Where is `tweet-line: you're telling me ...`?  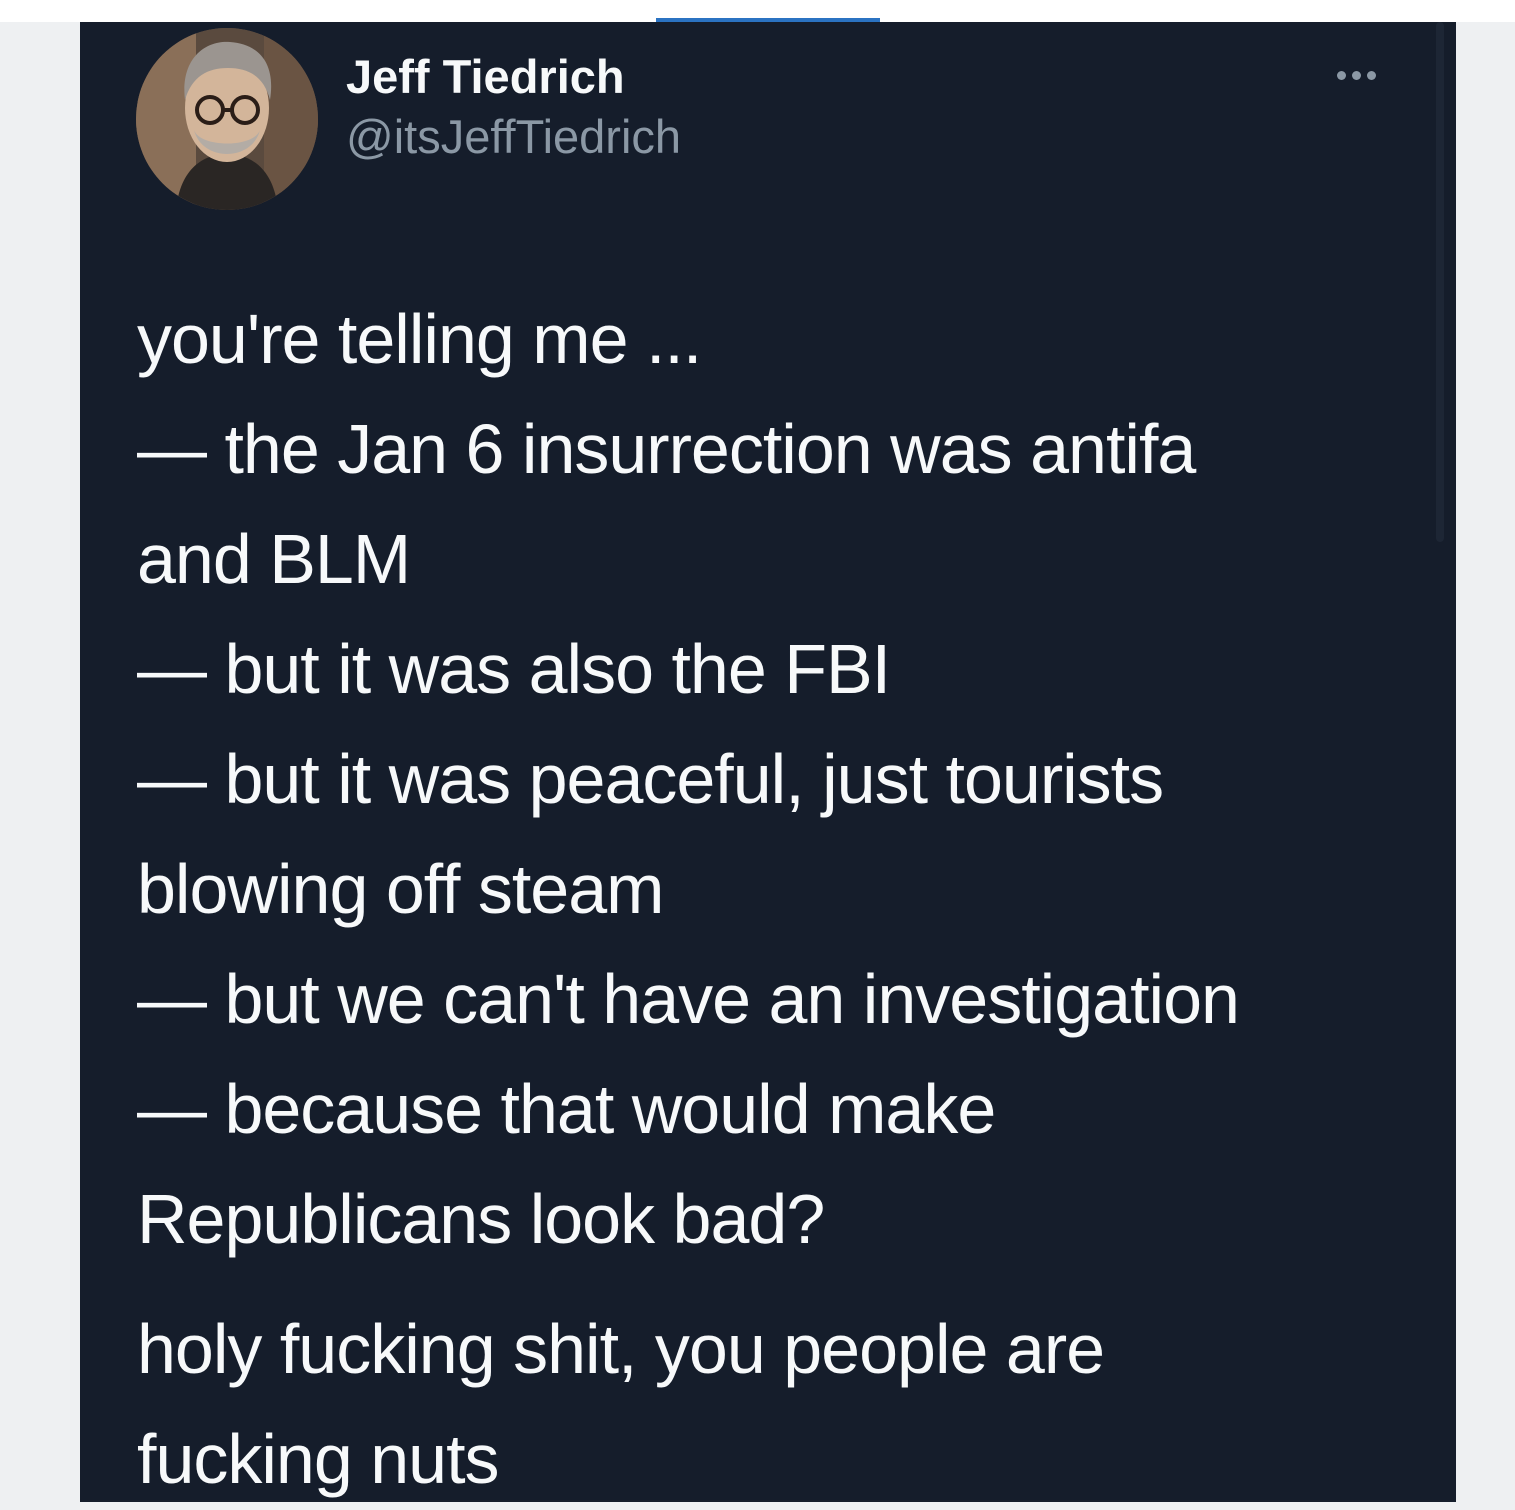
tweet-line: you're telling me ... is located at coordinates (419, 339).